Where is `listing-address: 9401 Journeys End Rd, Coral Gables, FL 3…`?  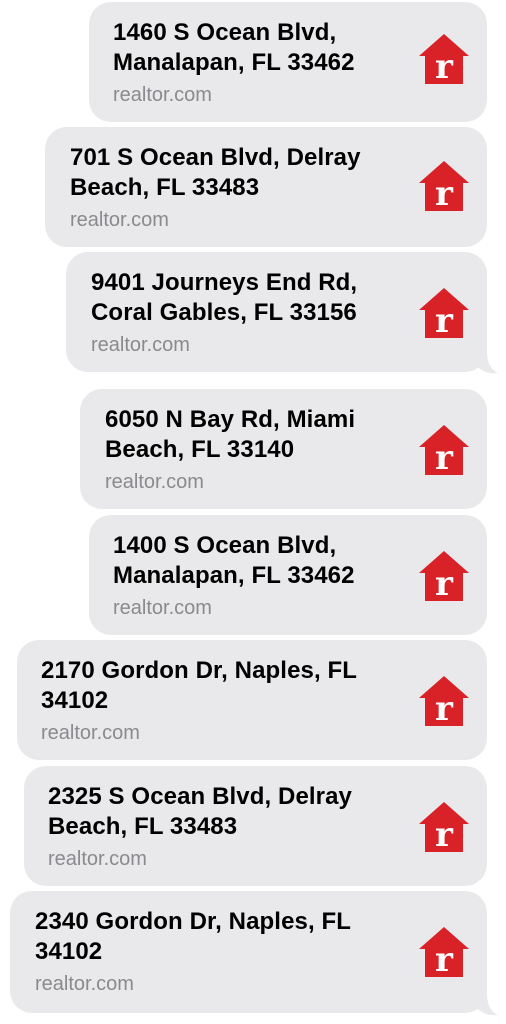
listing-address: 9401 Journeys End Rd, Coral Gables, FL 3… is located at coordinates (224, 298).